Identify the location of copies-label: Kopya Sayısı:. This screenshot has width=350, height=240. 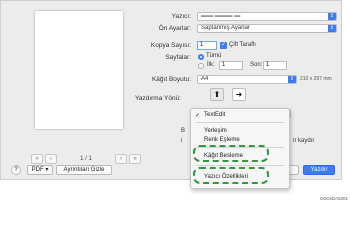
(170, 45).